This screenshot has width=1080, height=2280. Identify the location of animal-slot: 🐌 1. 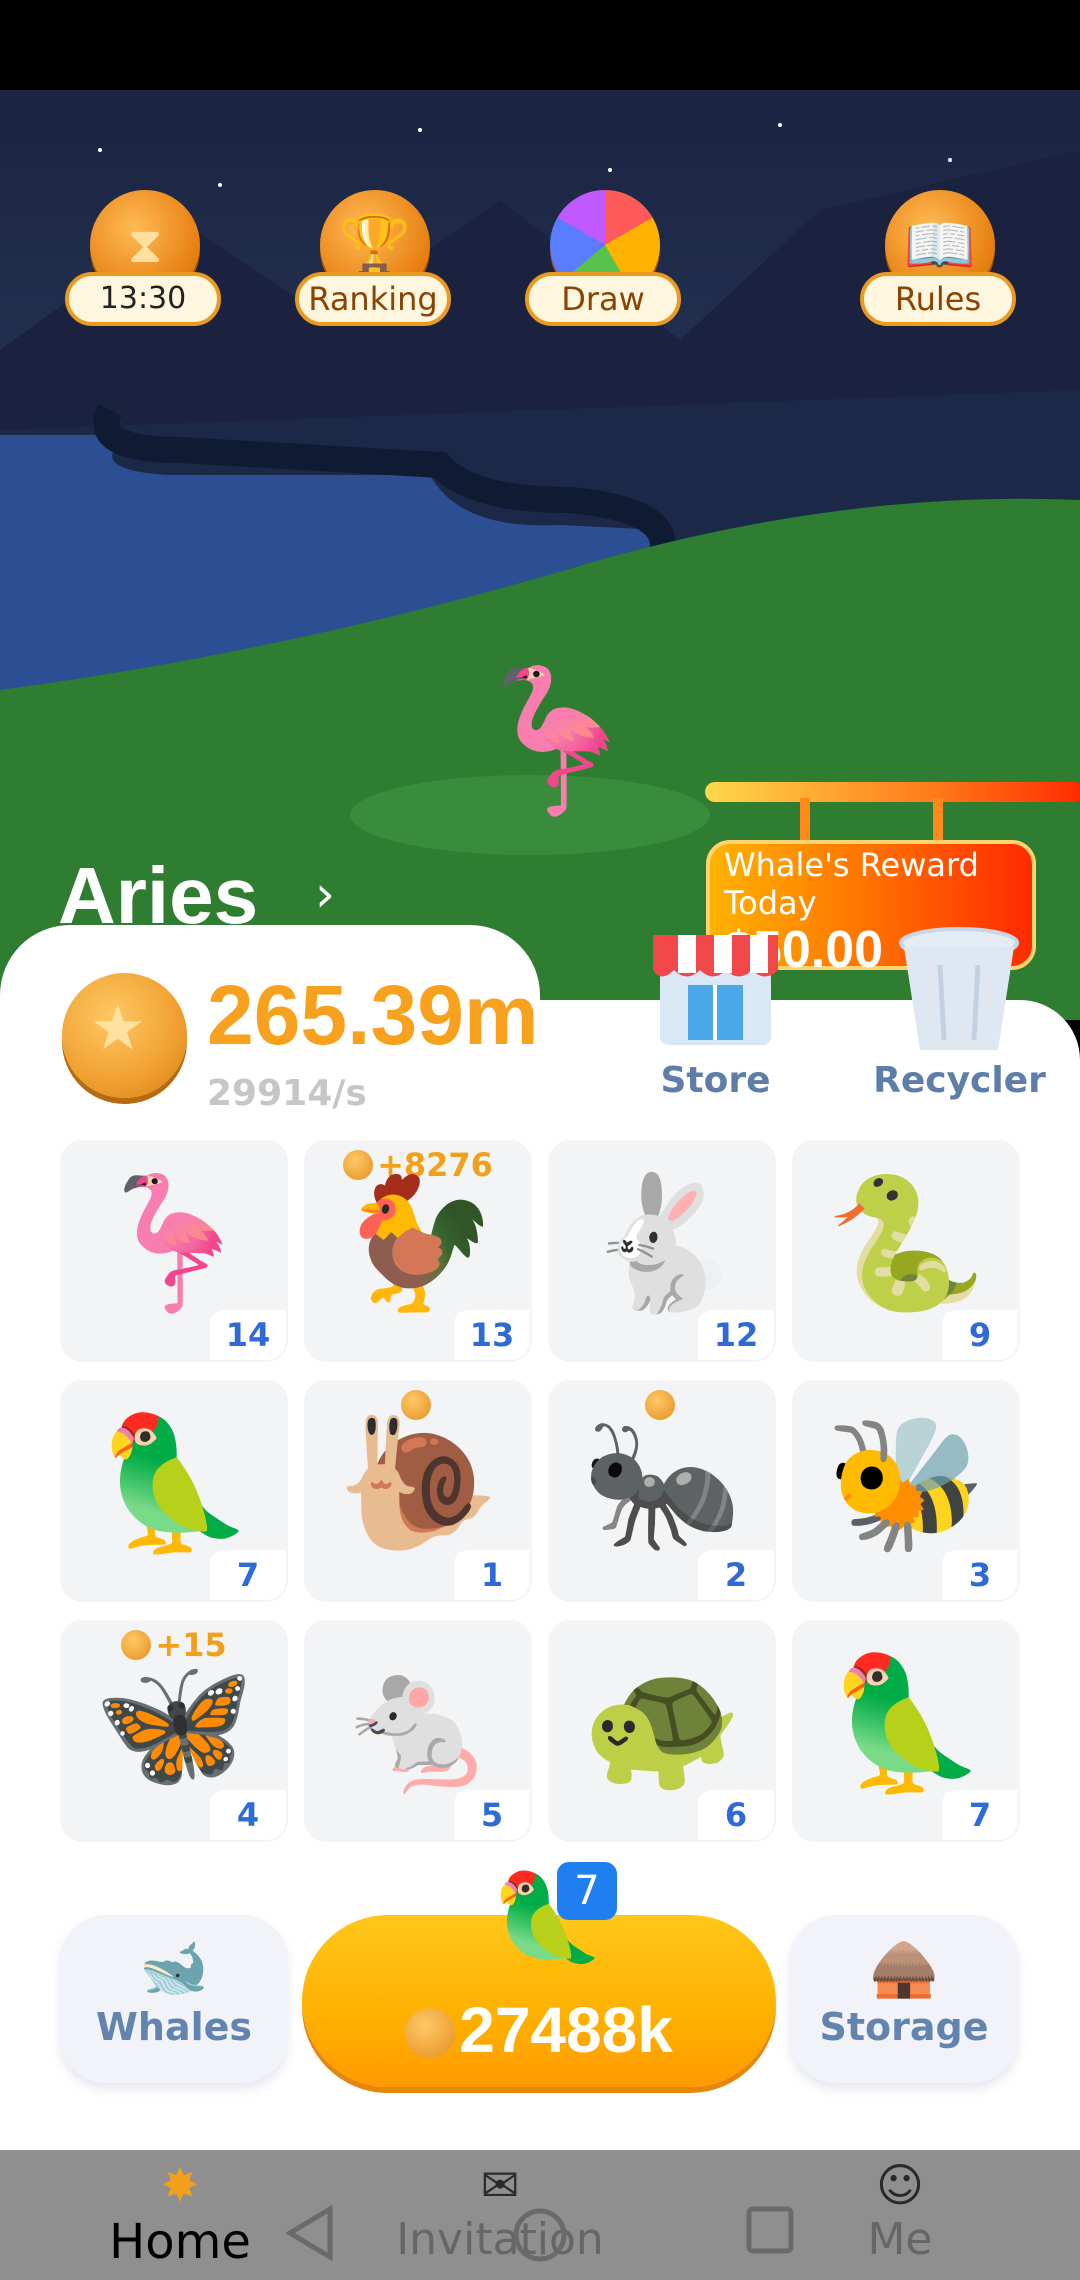
(418, 1491).